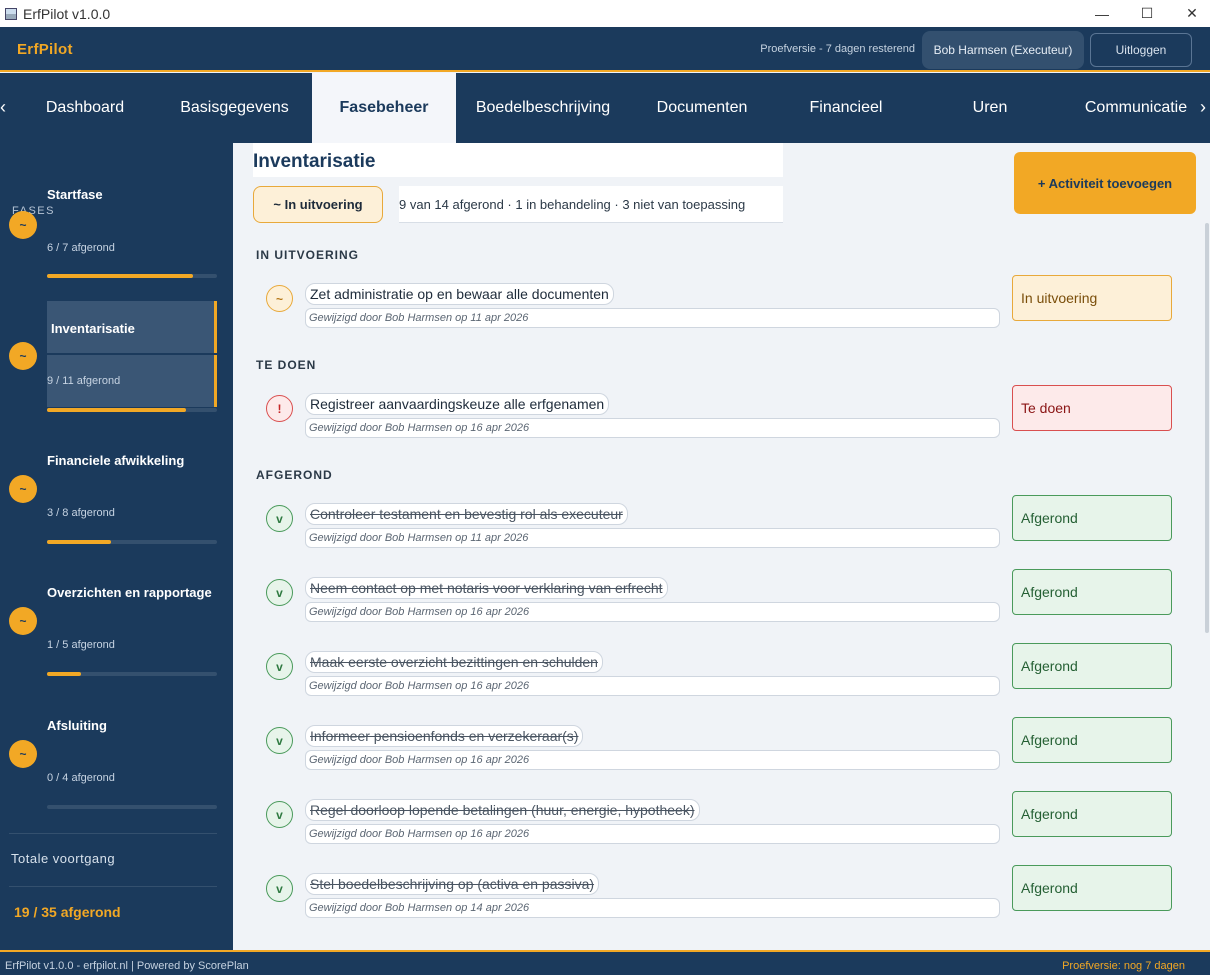 The height and width of the screenshot is (975, 1210). Describe the element at coordinates (84, 381) in the screenshot. I see `phase-count: 9 / 11 afgerond` at that location.